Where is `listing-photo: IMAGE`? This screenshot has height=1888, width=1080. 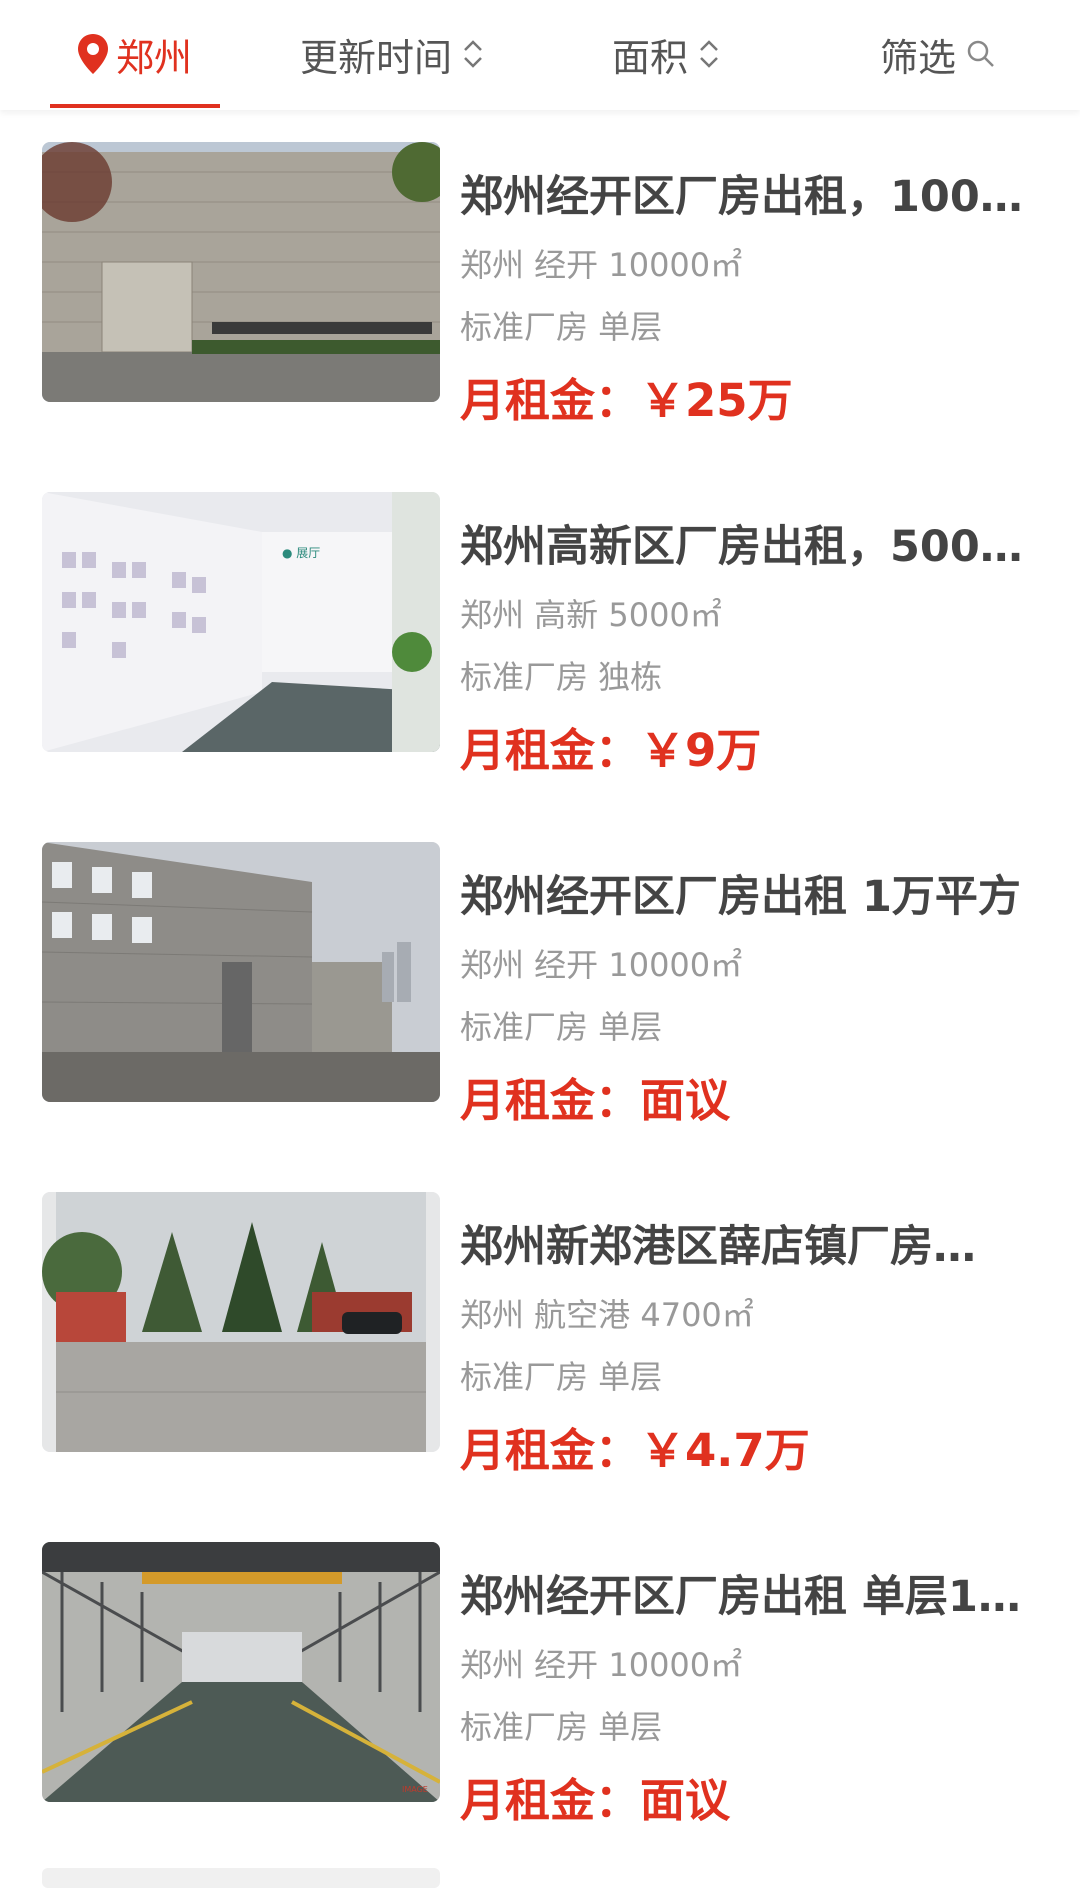
listing-photo: IMAGE is located at coordinates (241, 1672).